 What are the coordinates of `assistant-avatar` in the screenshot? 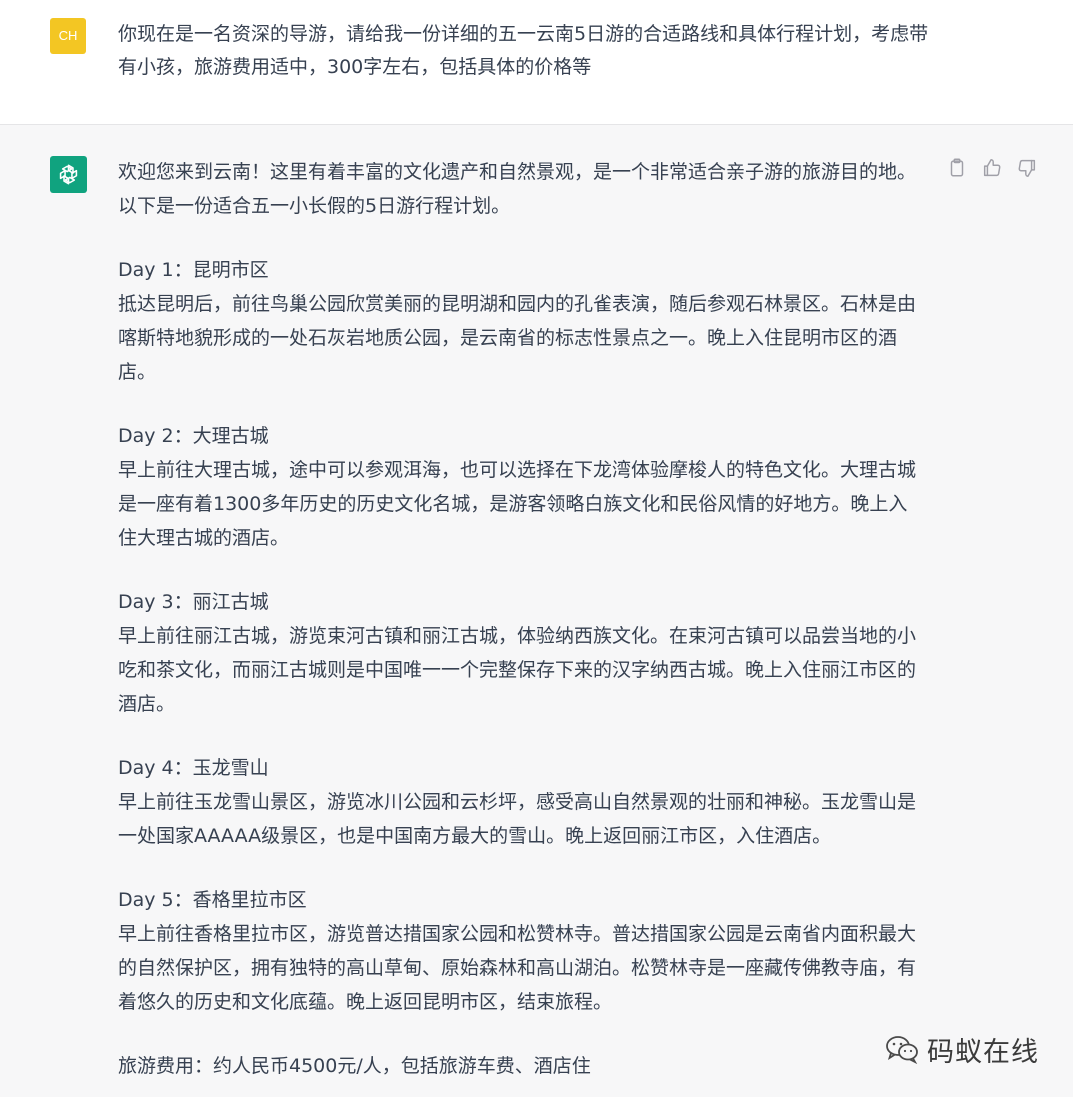 It's located at (68, 174).